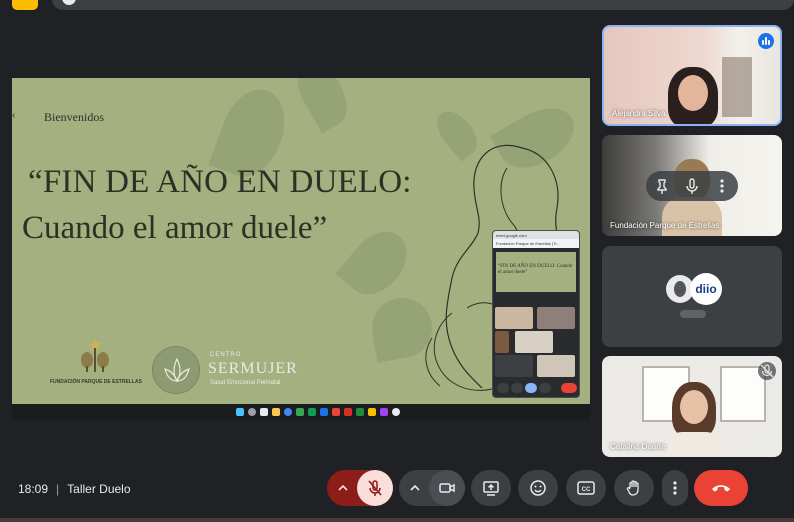 This screenshot has width=794, height=522. I want to click on more-options-button, so click(675, 488).